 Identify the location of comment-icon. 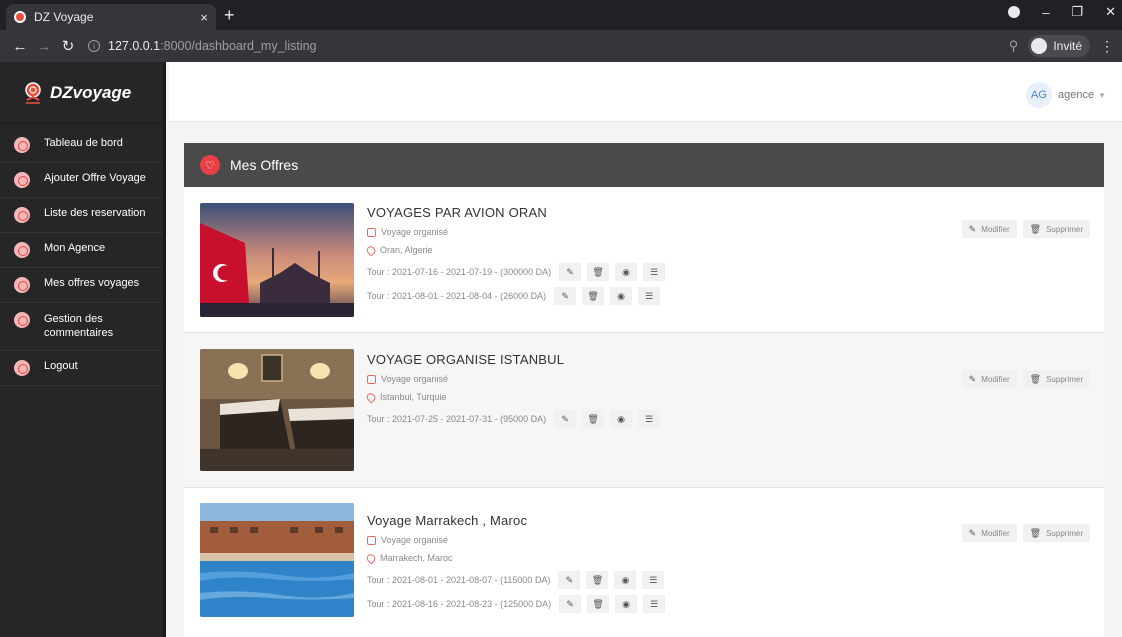
(22, 320).